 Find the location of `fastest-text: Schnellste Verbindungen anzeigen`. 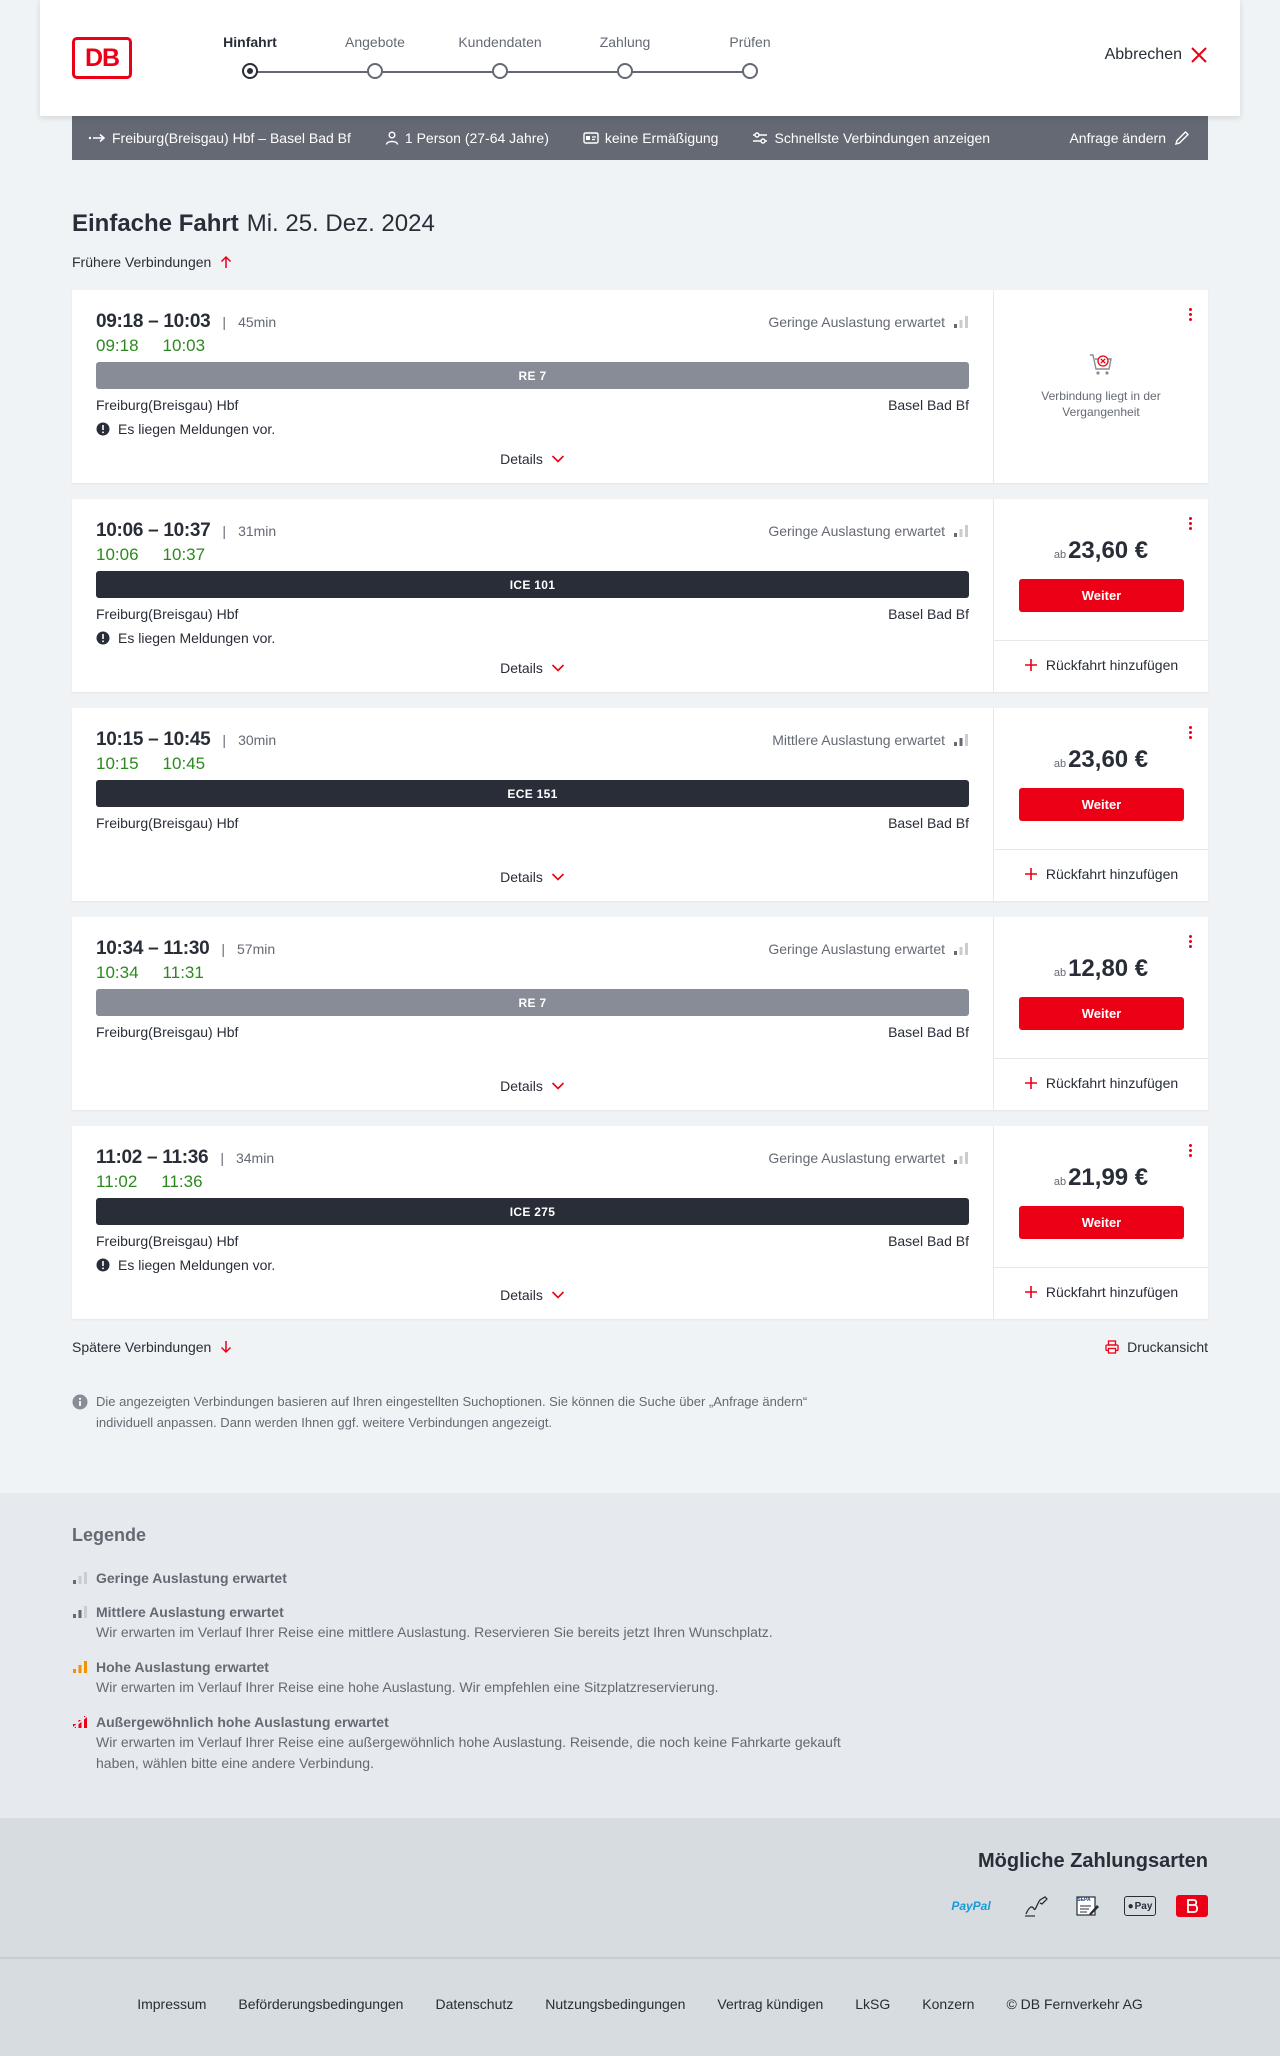

fastest-text: Schnellste Verbindungen anzeigen is located at coordinates (882, 138).